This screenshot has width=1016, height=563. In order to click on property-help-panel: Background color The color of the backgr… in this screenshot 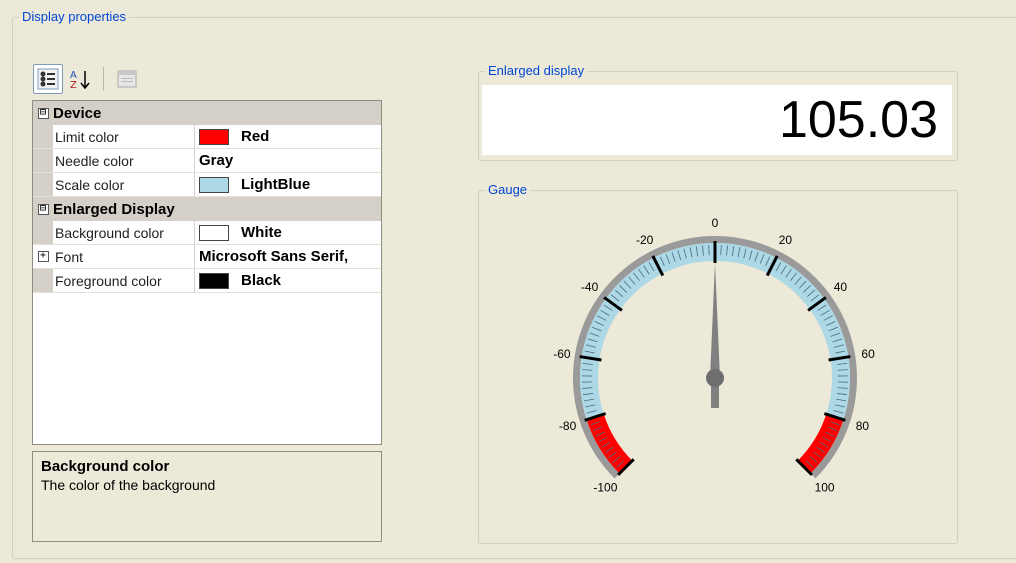, I will do `click(207, 496)`.